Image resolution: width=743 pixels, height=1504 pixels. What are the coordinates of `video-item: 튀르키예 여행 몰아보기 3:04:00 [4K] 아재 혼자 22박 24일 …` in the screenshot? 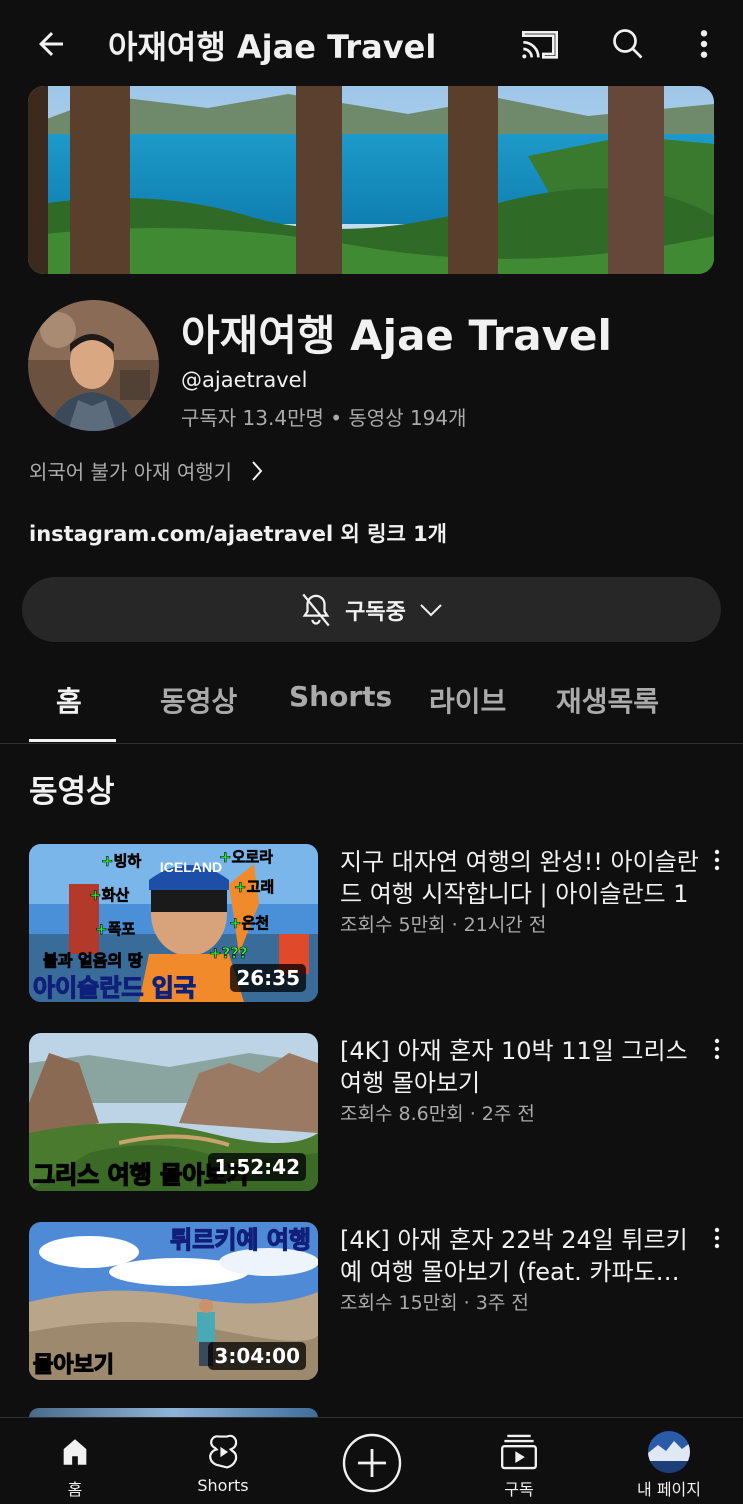 It's located at (379, 1301).